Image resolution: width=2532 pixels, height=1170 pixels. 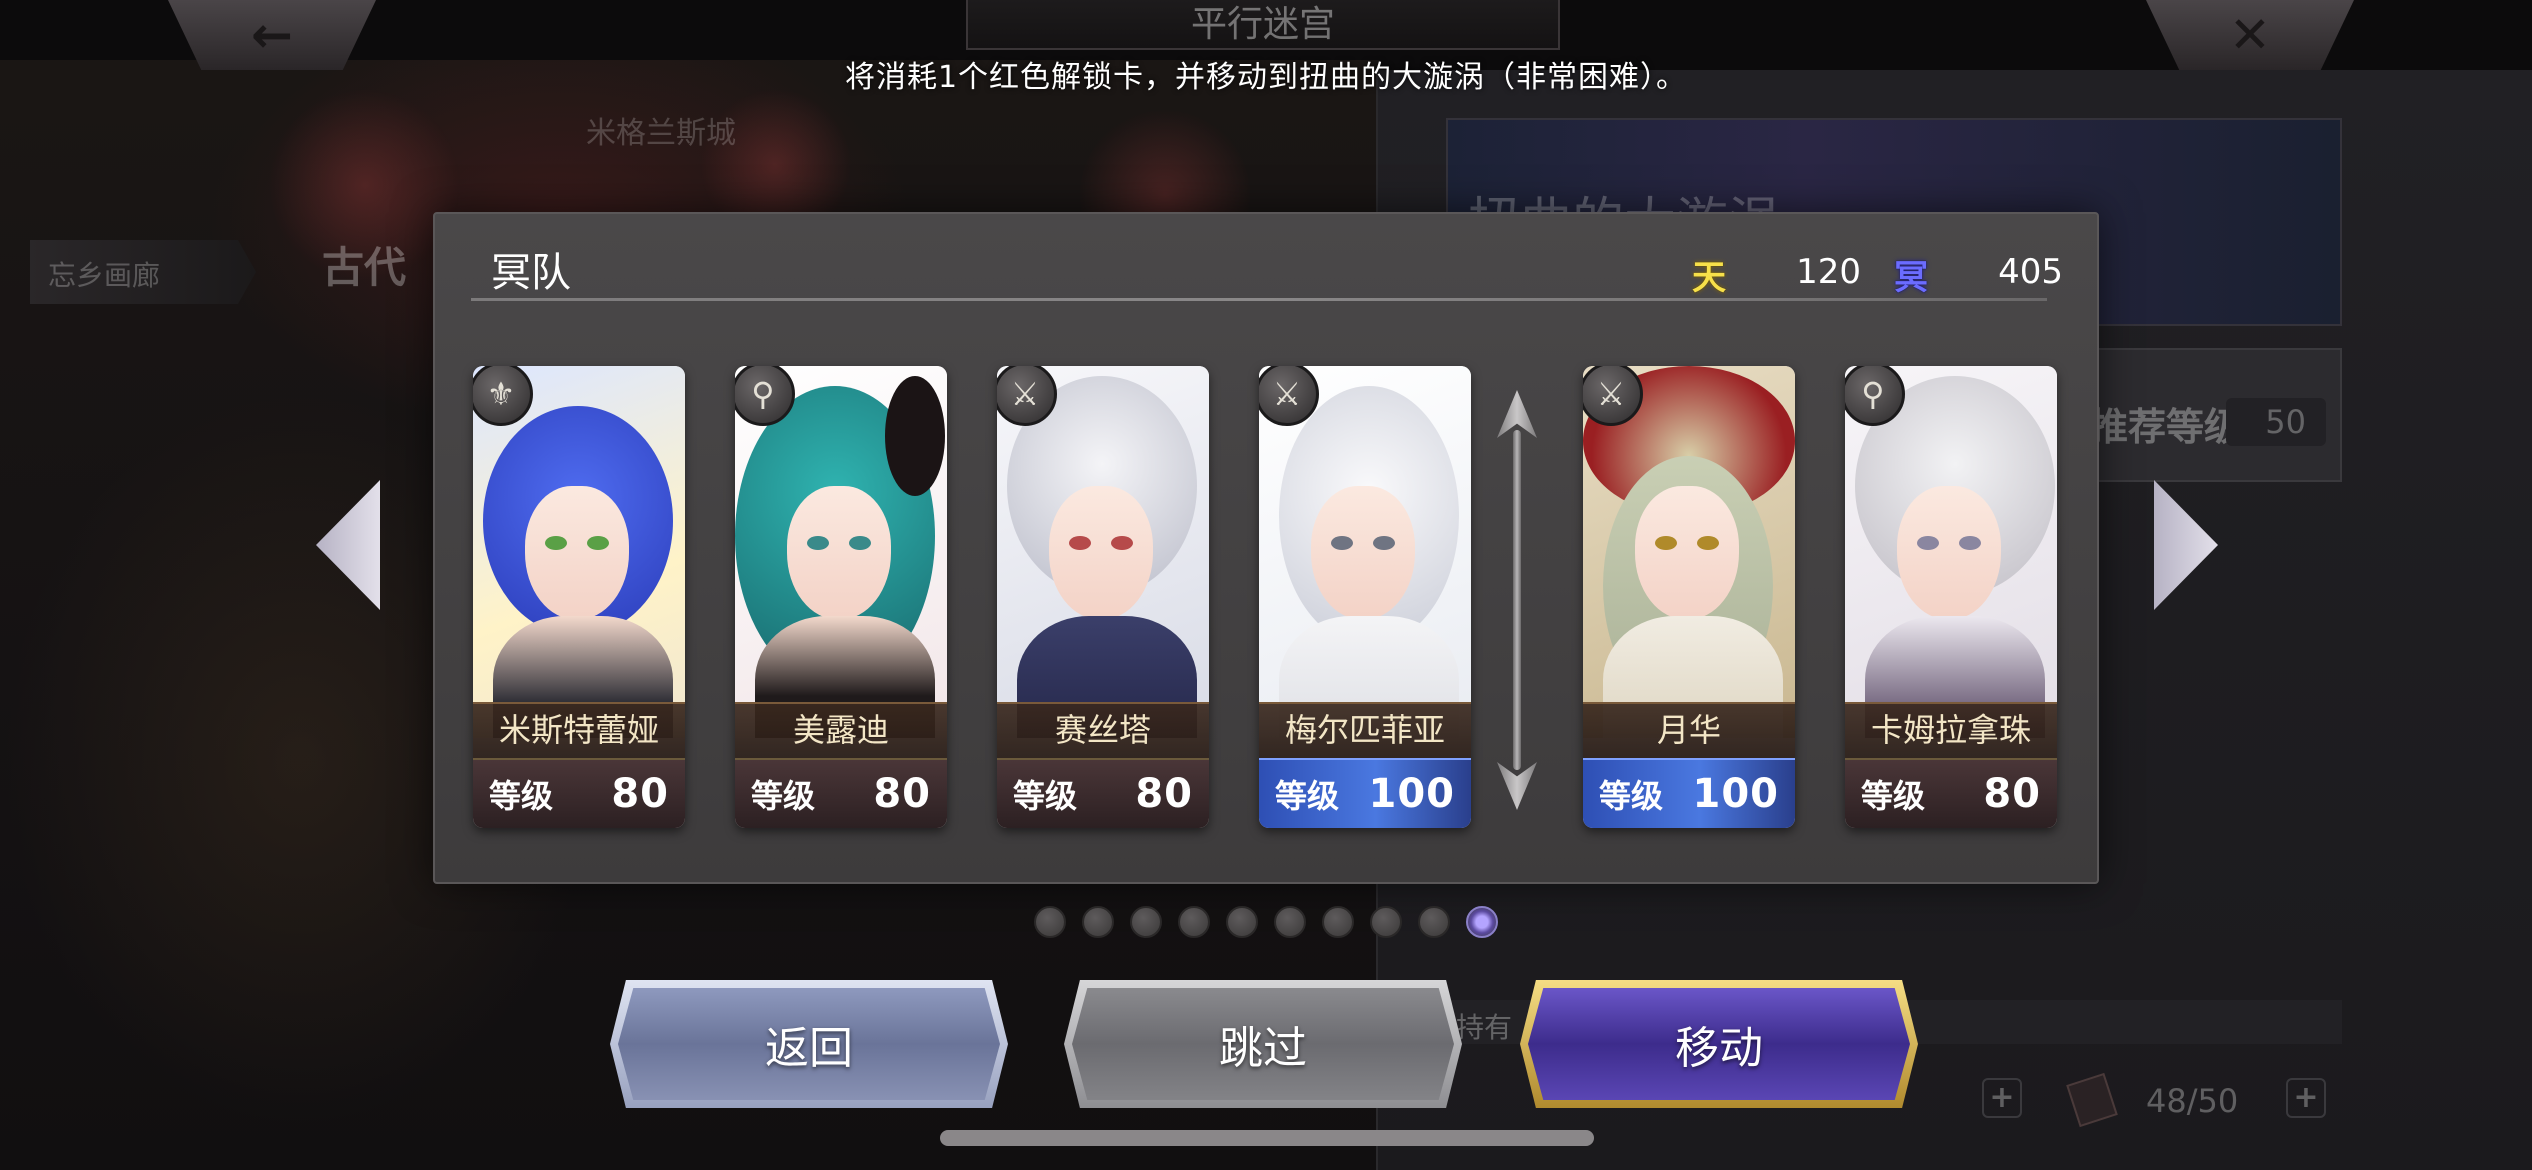 I want to click on move-button-label: 移动, so click(x=1719, y=1048).